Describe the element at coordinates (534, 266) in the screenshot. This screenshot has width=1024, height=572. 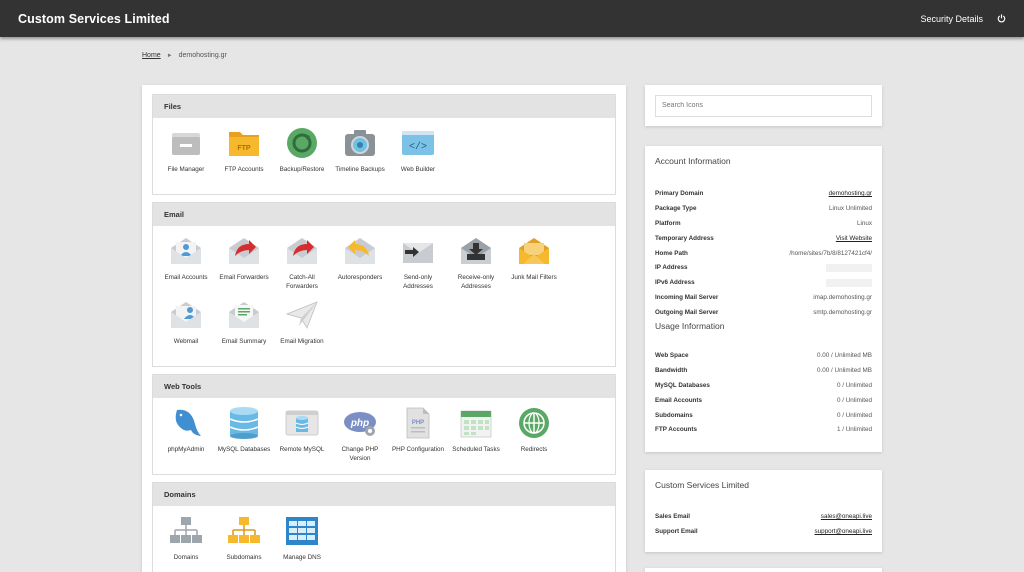
I see `tile-junk-mail-filters: Junk Mail Filters` at that location.